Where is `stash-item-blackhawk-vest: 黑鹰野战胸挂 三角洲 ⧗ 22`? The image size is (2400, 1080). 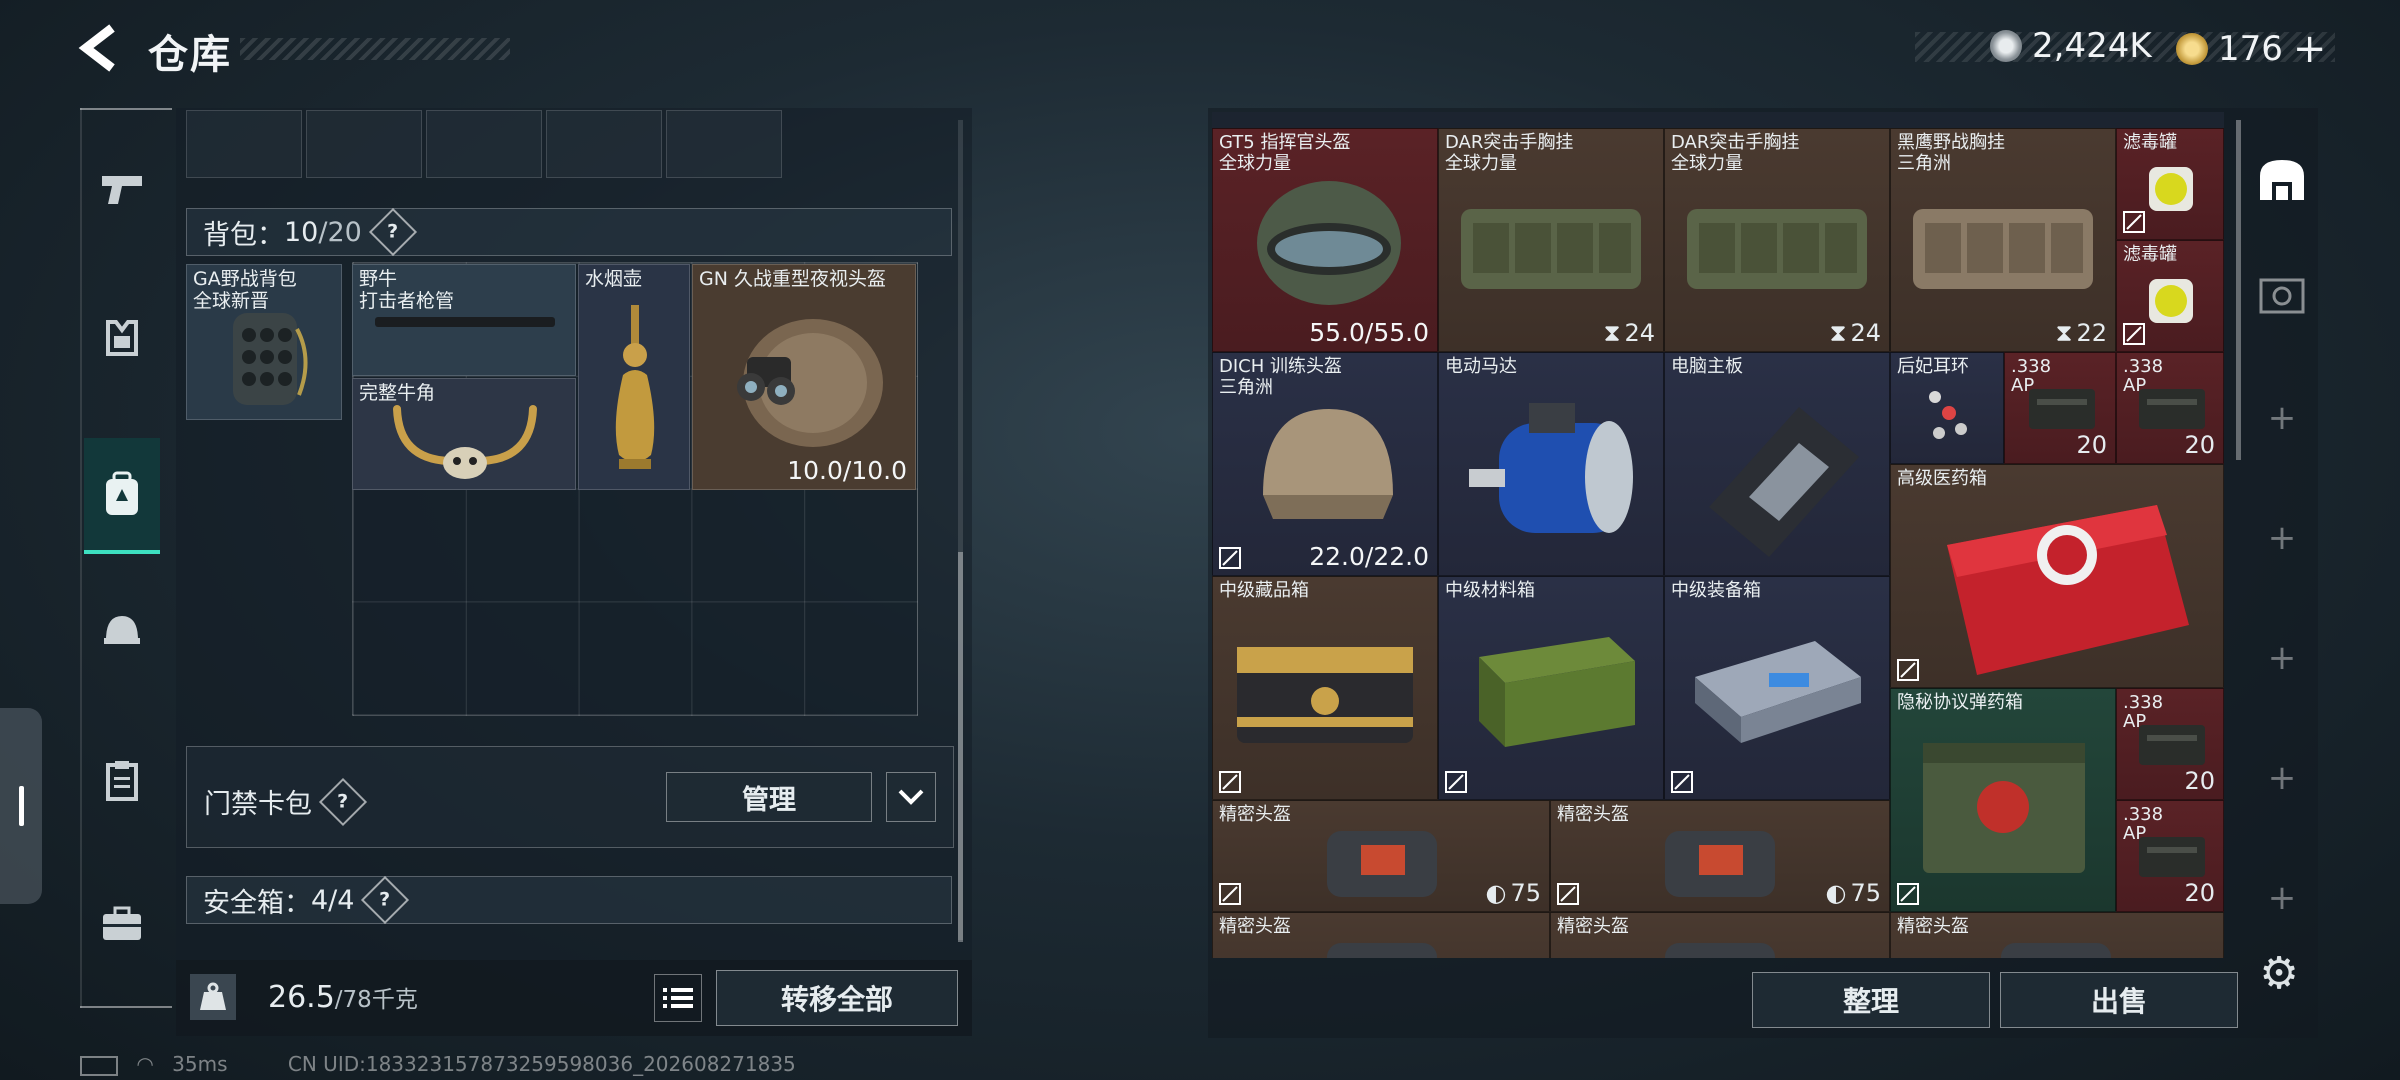 stash-item-blackhawk-vest: 黑鹰野战胸挂 三角洲 ⧗ 22 is located at coordinates (2003, 240).